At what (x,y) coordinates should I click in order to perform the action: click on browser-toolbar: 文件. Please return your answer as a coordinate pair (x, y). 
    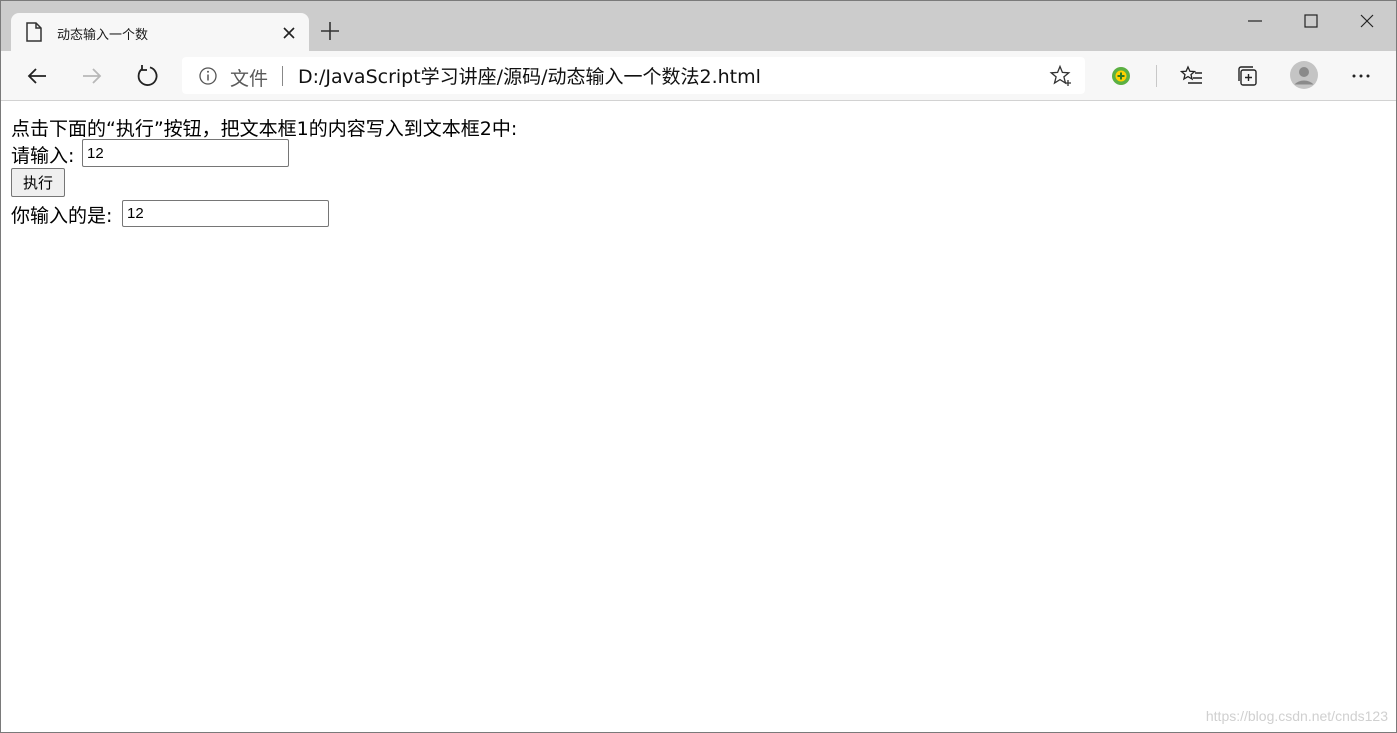
    Looking at the image, I should click on (698, 76).